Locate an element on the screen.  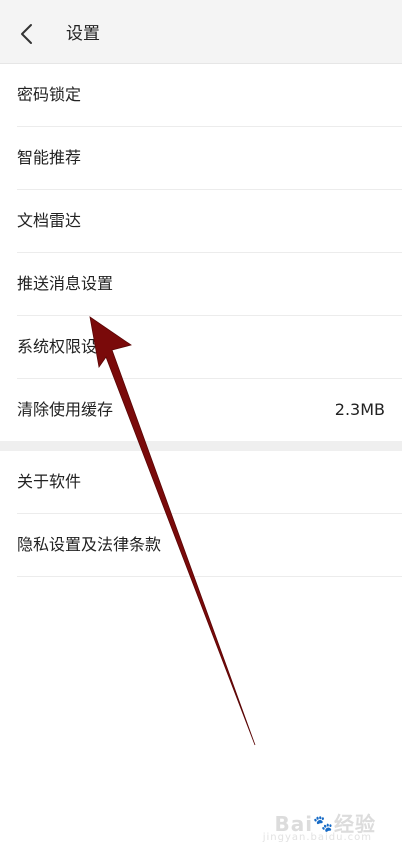
settings-item-system-permissions: 系统权限设置 is located at coordinates (201, 347).